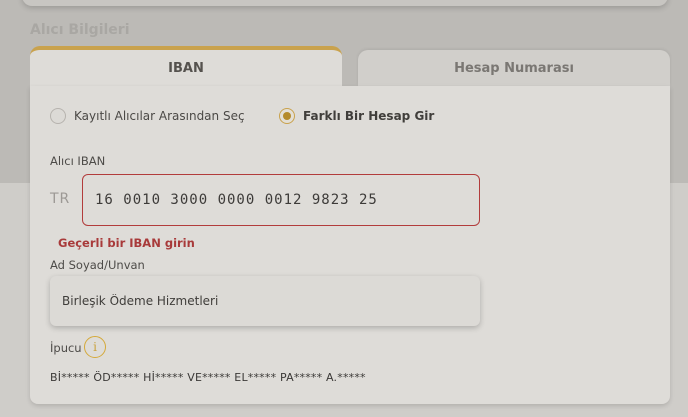  I want to click on iban-country-prefix: TR, so click(60, 199).